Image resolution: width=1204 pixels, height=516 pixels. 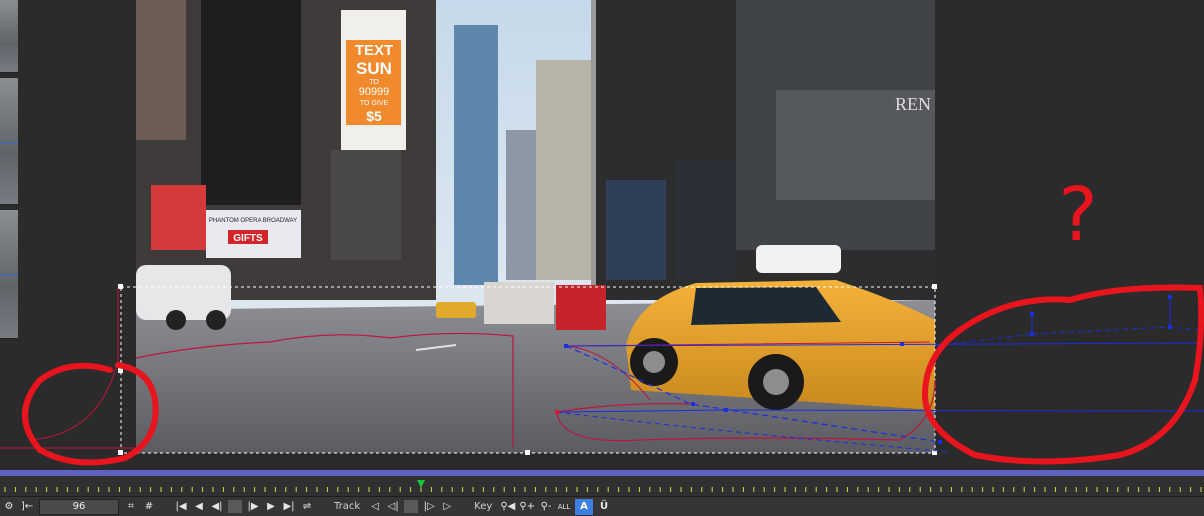 I want to click on billboard-phantom: PHANTOM OPERA BROADWAY, so click(x=253, y=221).